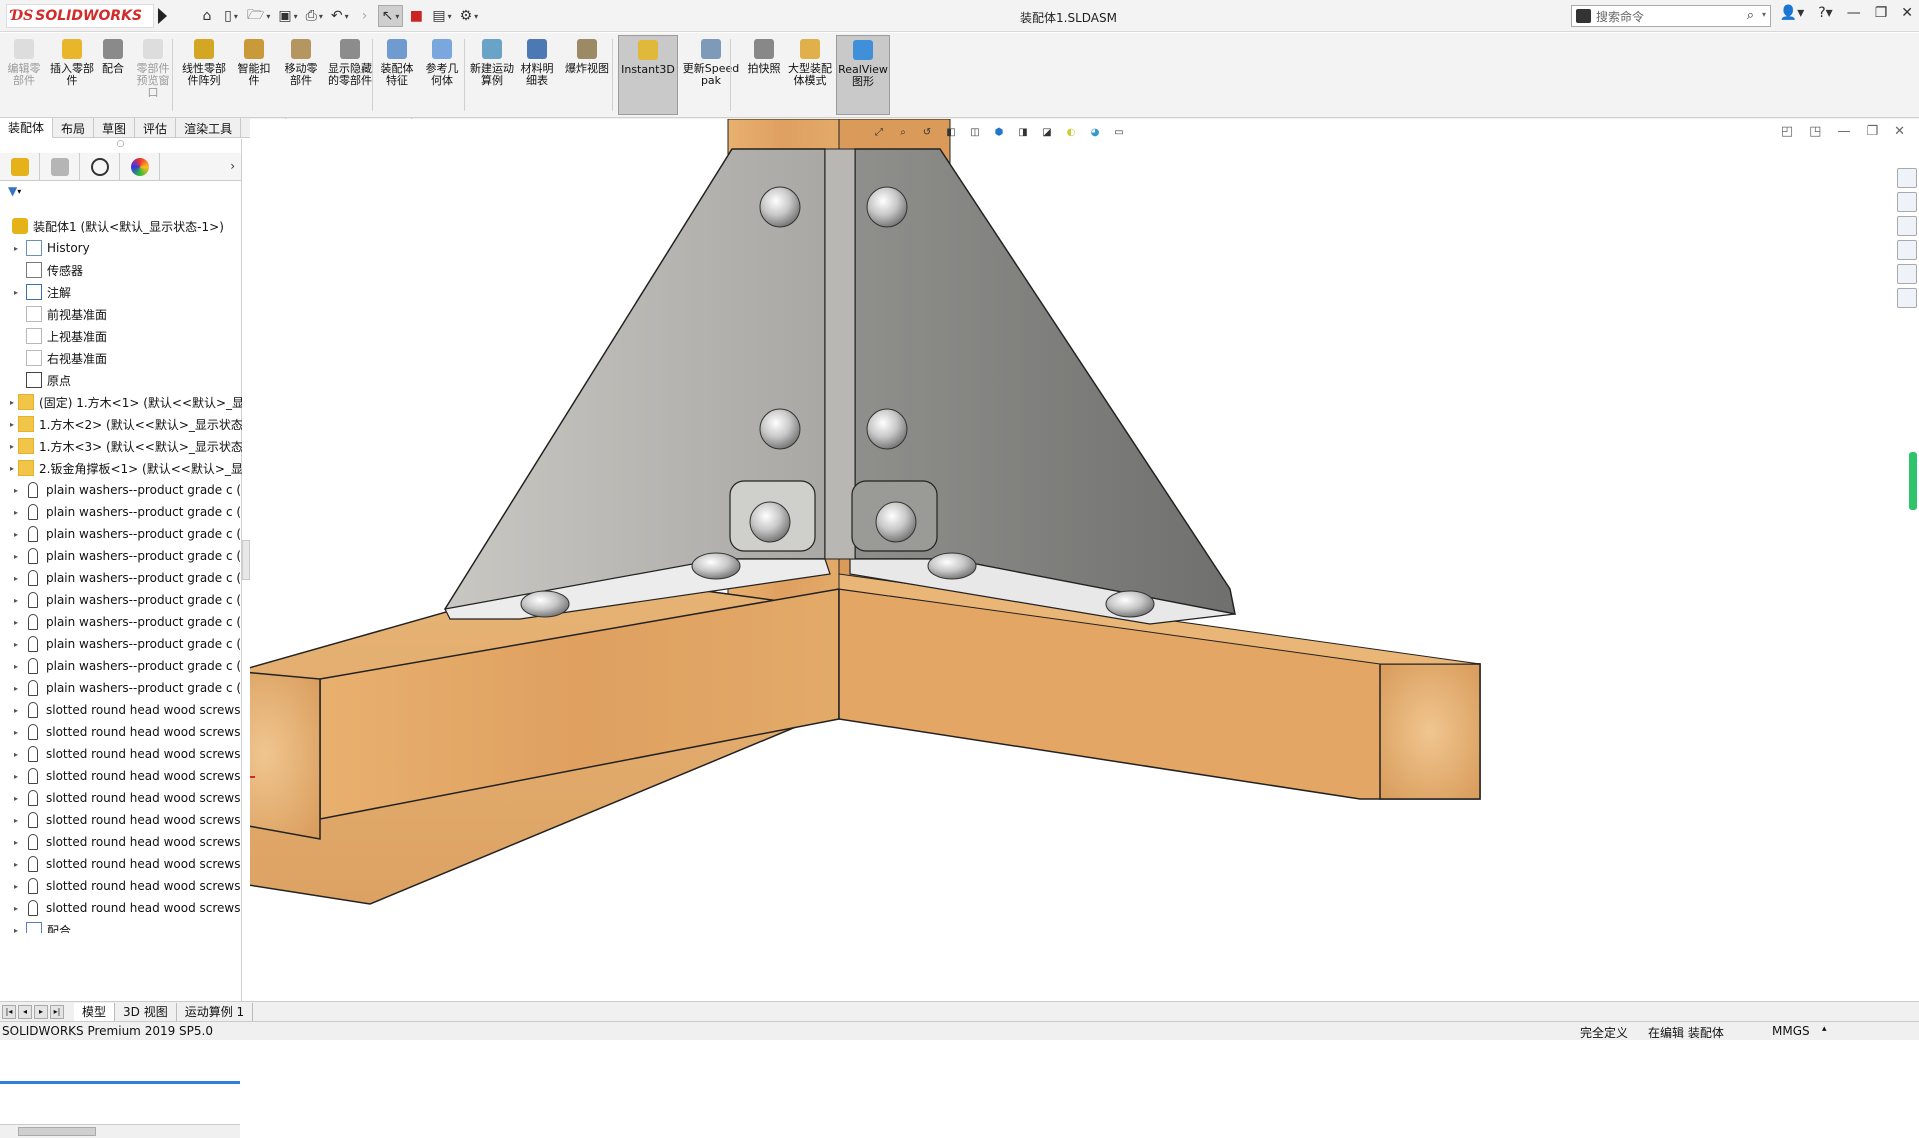  What do you see at coordinates (72, 75) in the screenshot?
I see `ribbon-button-1: 插入零部件` at bounding box center [72, 75].